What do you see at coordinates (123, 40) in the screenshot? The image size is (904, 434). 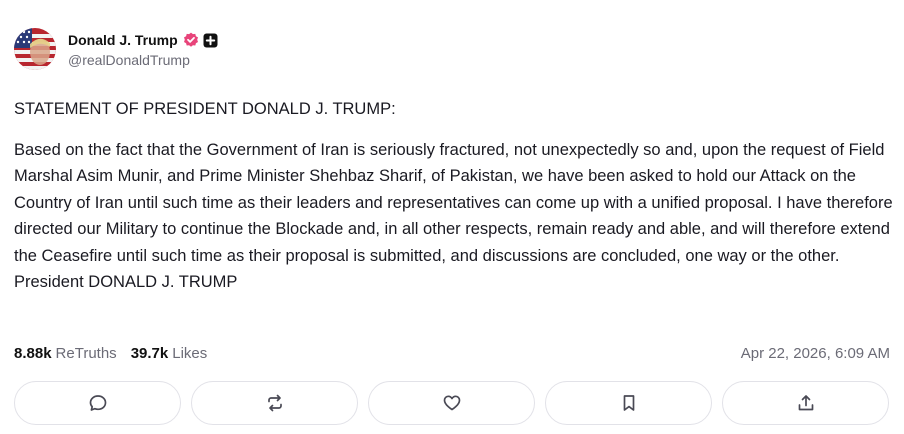 I see `display-name: Donald J. Trump` at bounding box center [123, 40].